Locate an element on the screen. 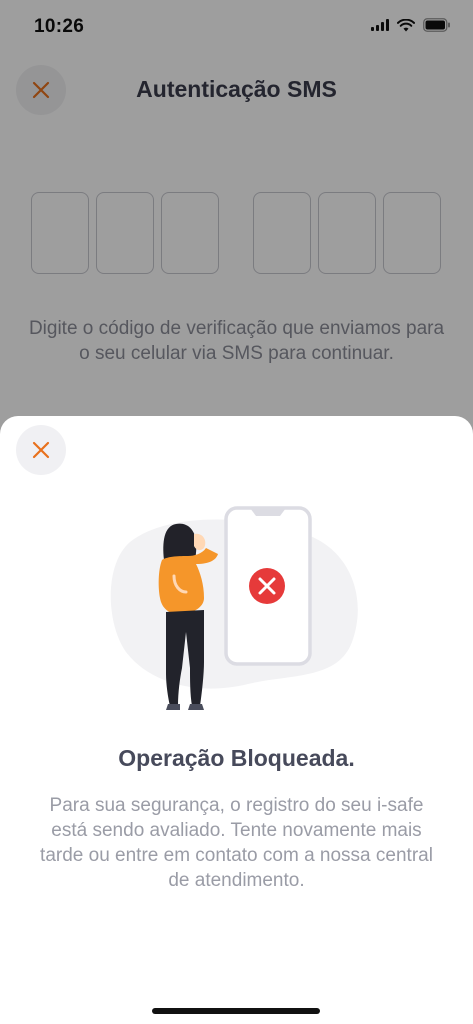 Image resolution: width=473 pixels, height=1024 pixels. error-x-icon is located at coordinates (267, 586).